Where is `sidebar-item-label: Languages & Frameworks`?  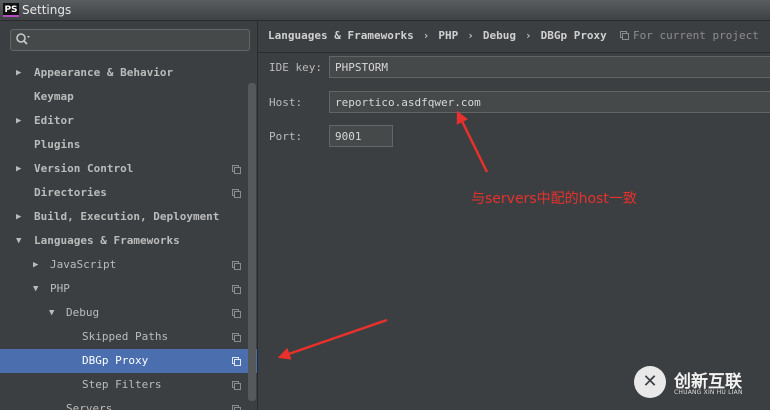 sidebar-item-label: Languages & Frameworks is located at coordinates (107, 240).